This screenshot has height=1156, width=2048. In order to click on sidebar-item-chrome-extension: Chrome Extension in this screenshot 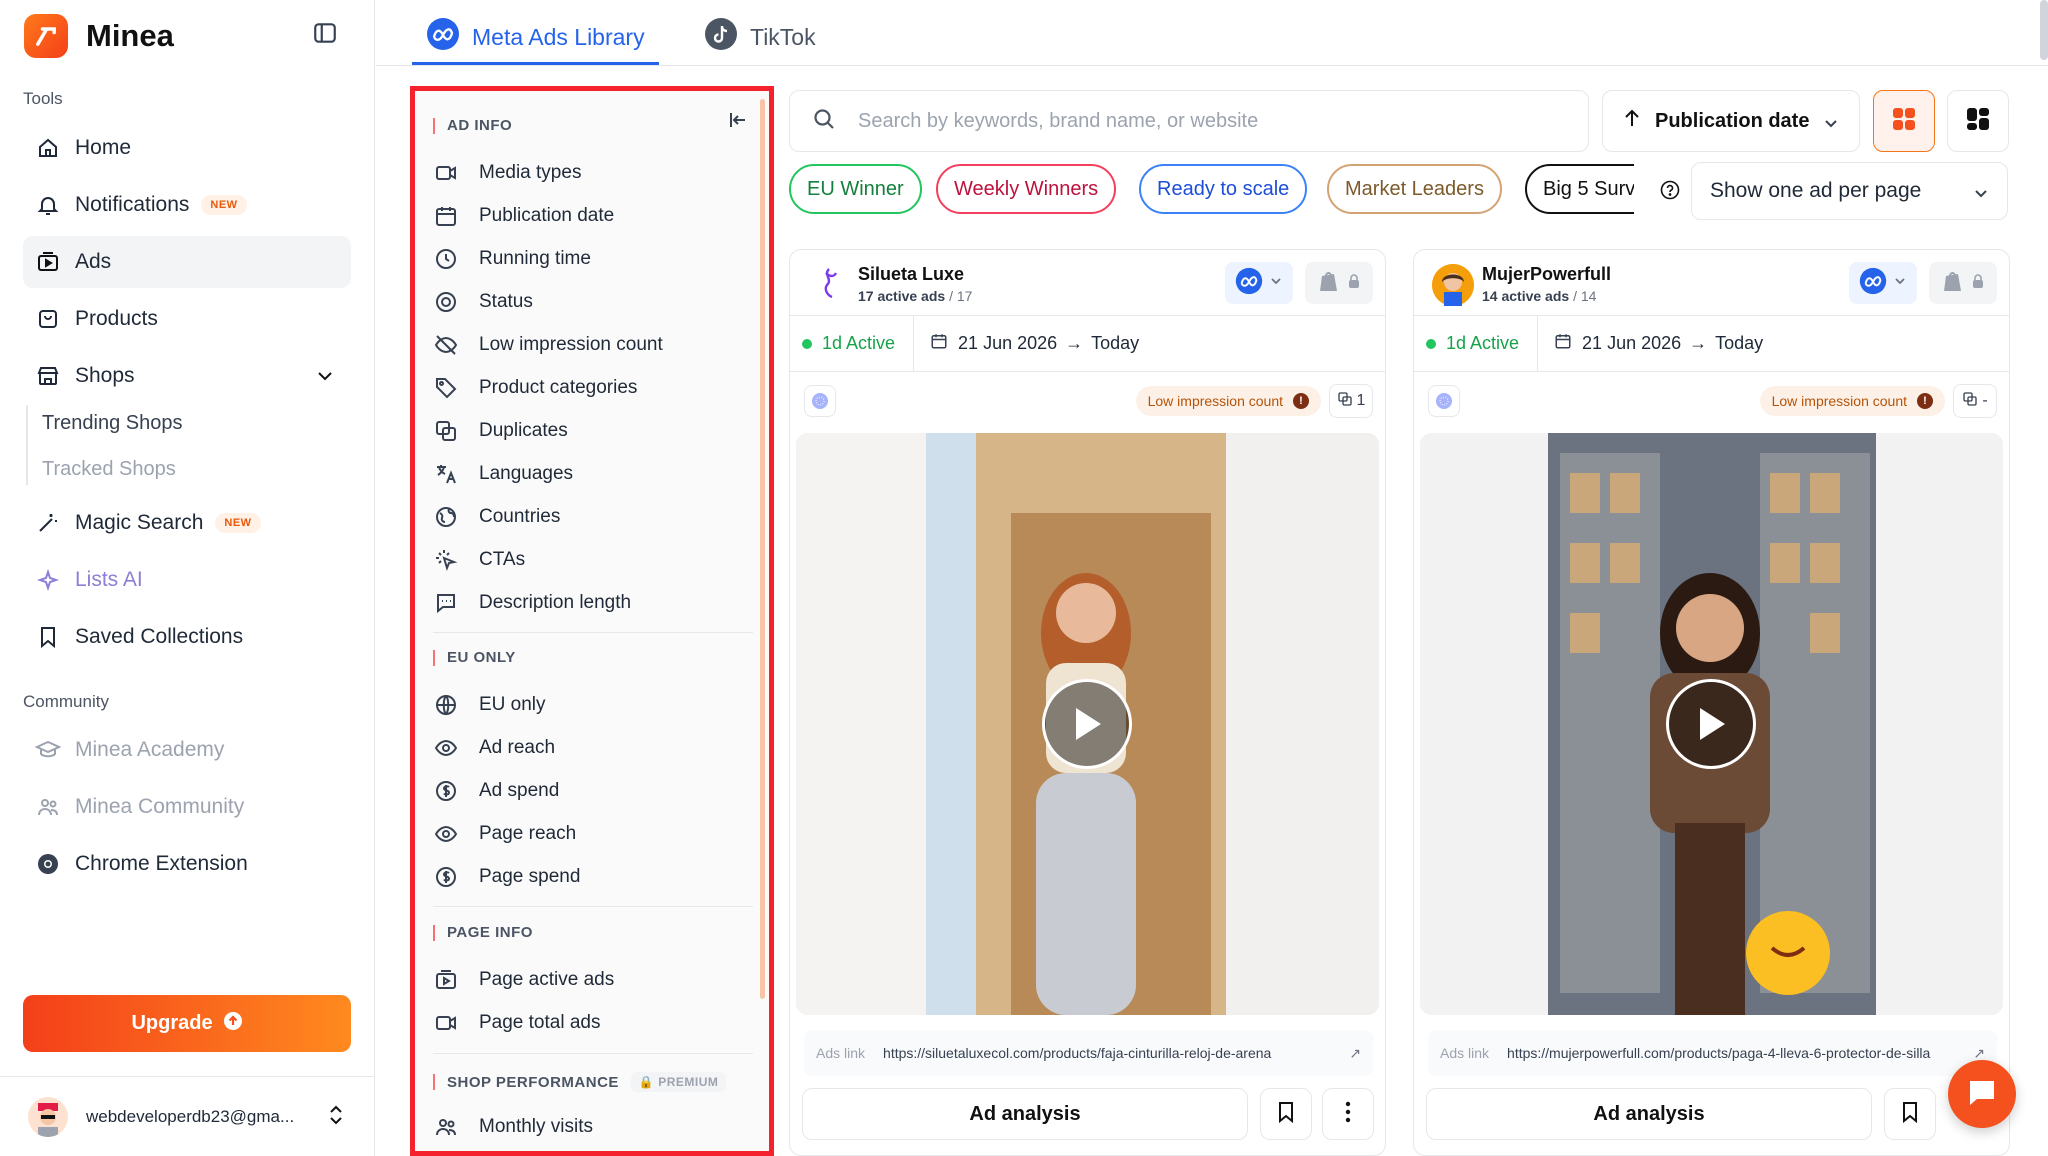, I will do `click(187, 864)`.